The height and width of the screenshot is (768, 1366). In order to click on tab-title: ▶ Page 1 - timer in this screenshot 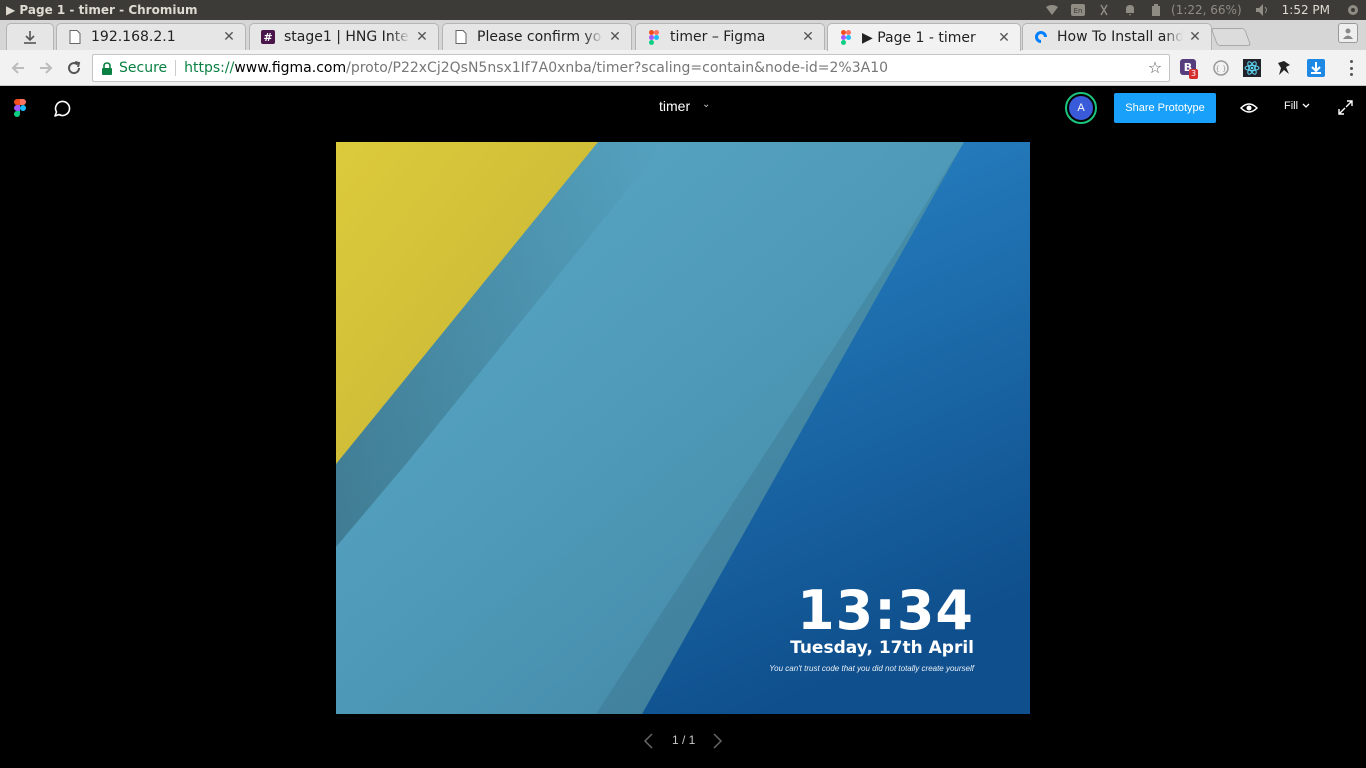, I will do `click(919, 37)`.